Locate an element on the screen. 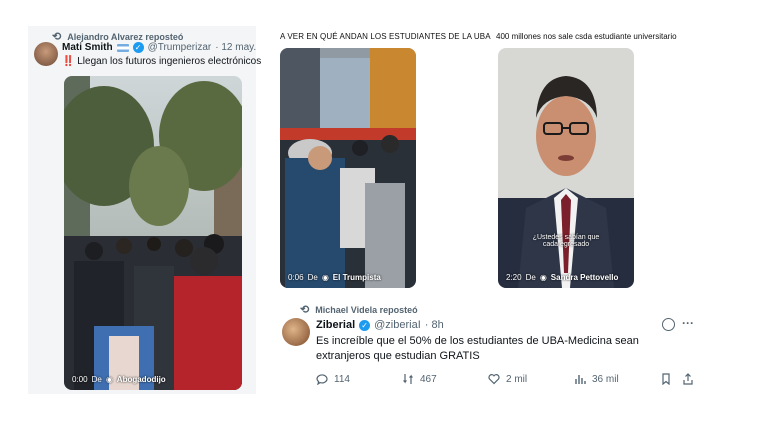  author-name: Mati Smith is located at coordinates (87, 47).